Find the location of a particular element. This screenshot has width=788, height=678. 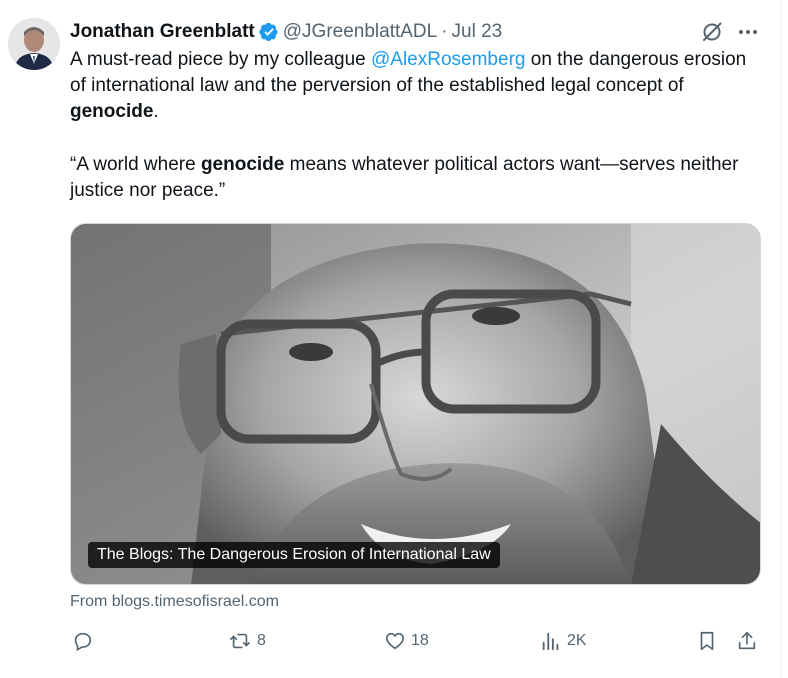

retweet-count: 8 is located at coordinates (261, 640).